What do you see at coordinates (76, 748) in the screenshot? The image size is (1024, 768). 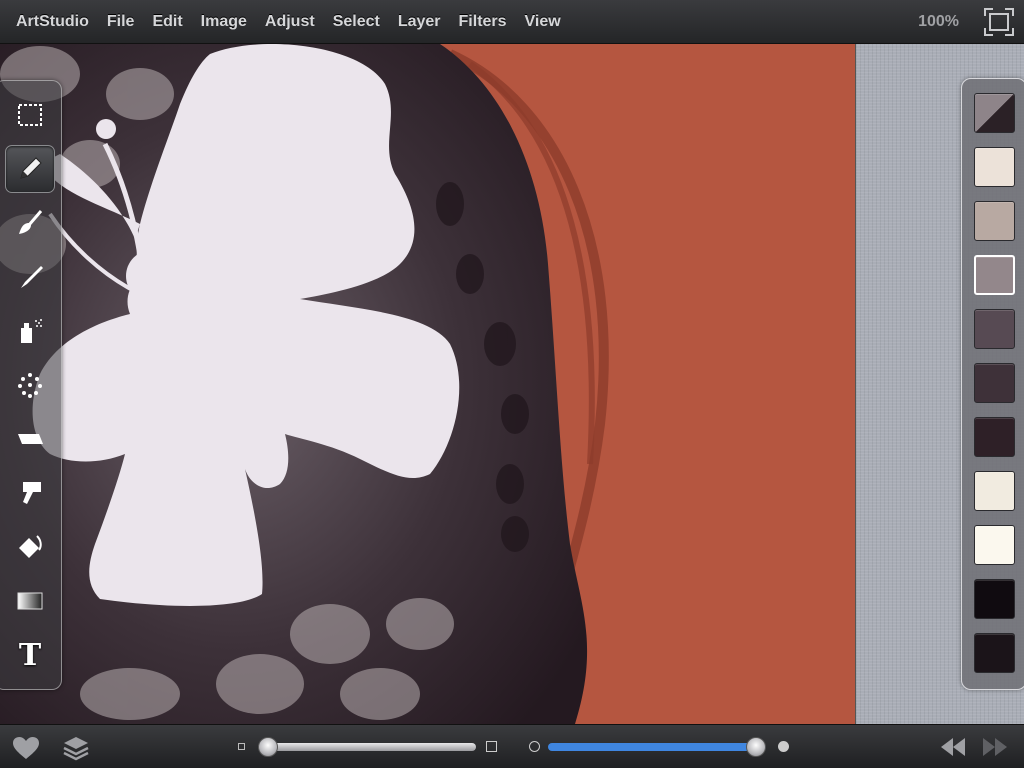 I see `layers-icon` at bounding box center [76, 748].